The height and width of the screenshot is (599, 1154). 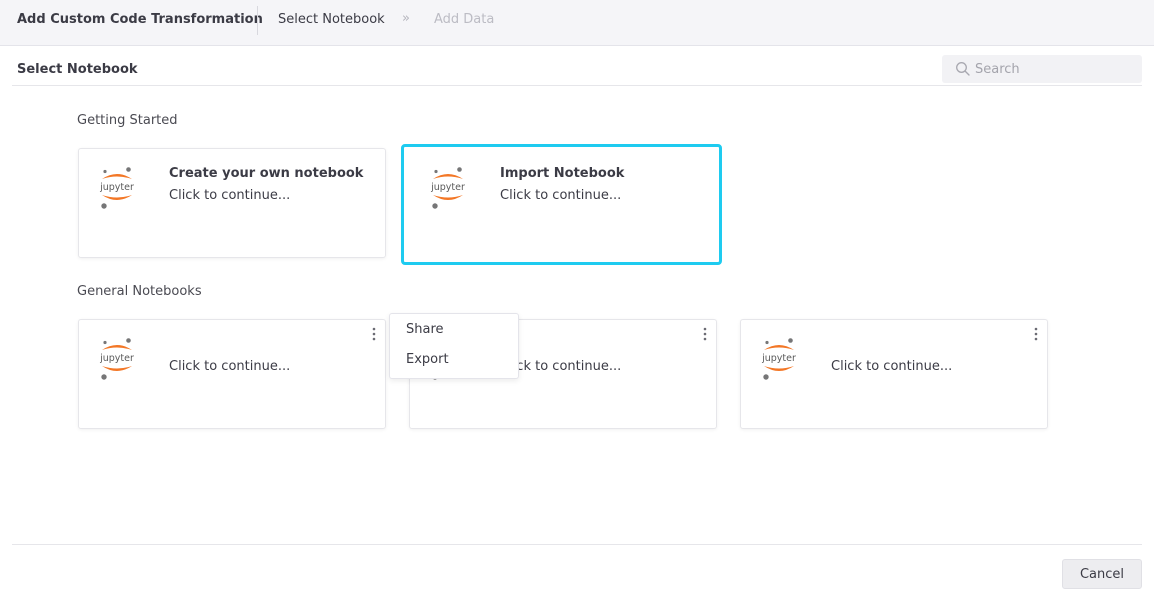 What do you see at coordinates (77, 69) in the screenshot?
I see `section-title: Select Notebook` at bounding box center [77, 69].